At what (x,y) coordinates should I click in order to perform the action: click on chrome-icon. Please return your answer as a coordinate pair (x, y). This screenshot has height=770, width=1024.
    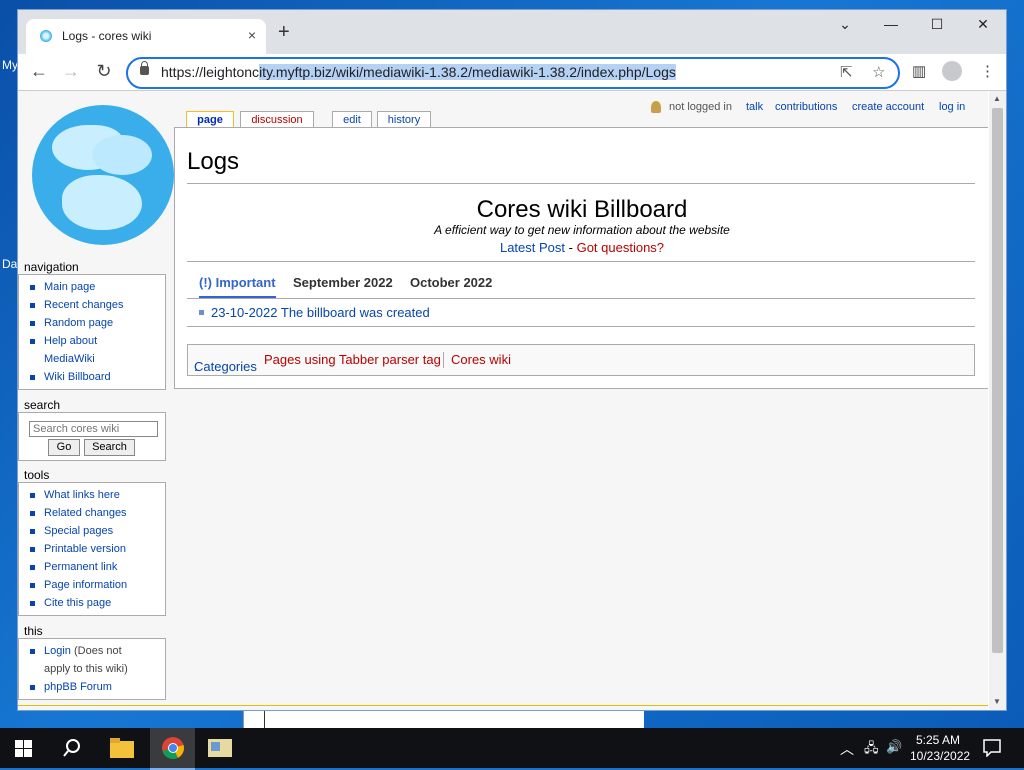
    Looking at the image, I should click on (173, 748).